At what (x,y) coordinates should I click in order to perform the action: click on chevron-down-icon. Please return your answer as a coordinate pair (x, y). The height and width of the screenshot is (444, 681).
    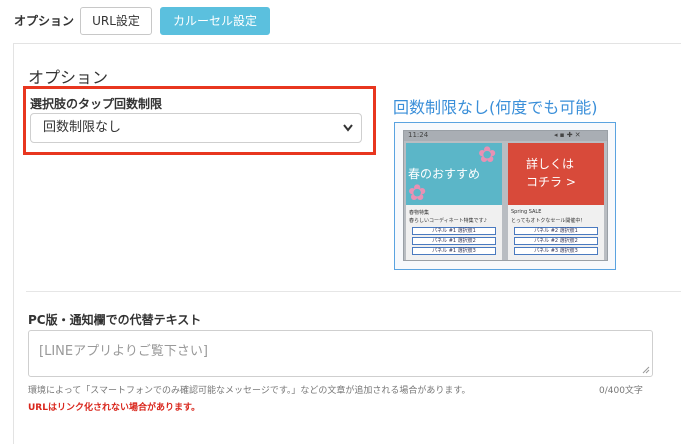
    Looking at the image, I should click on (348, 128).